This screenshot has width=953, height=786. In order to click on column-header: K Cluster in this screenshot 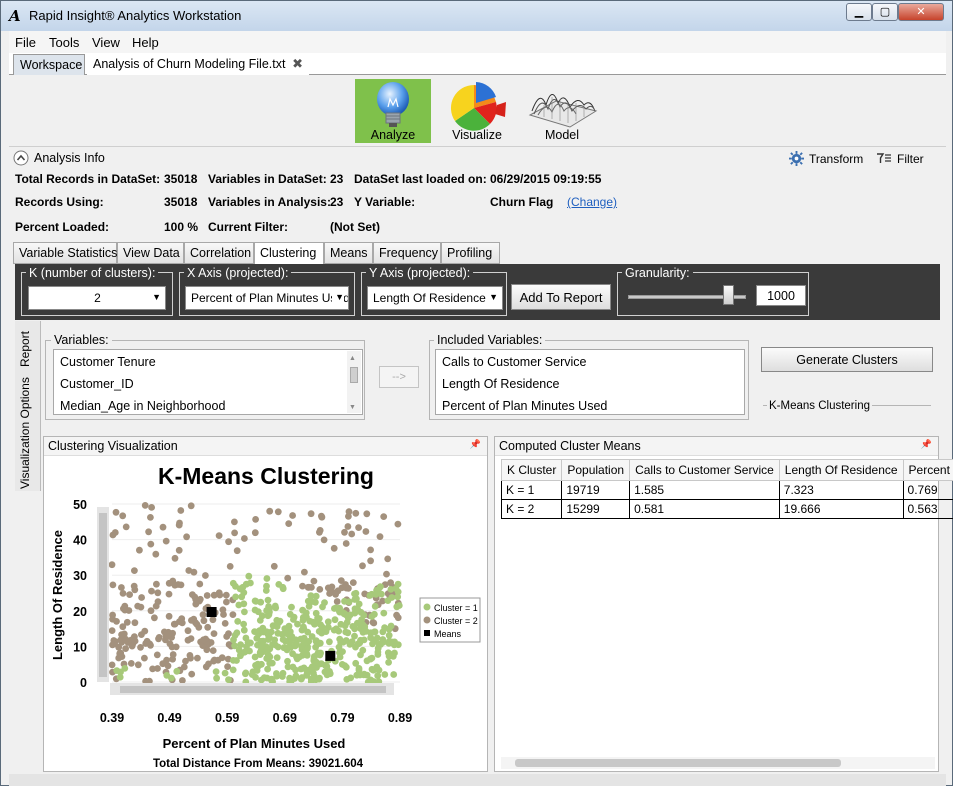, I will do `click(531, 470)`.